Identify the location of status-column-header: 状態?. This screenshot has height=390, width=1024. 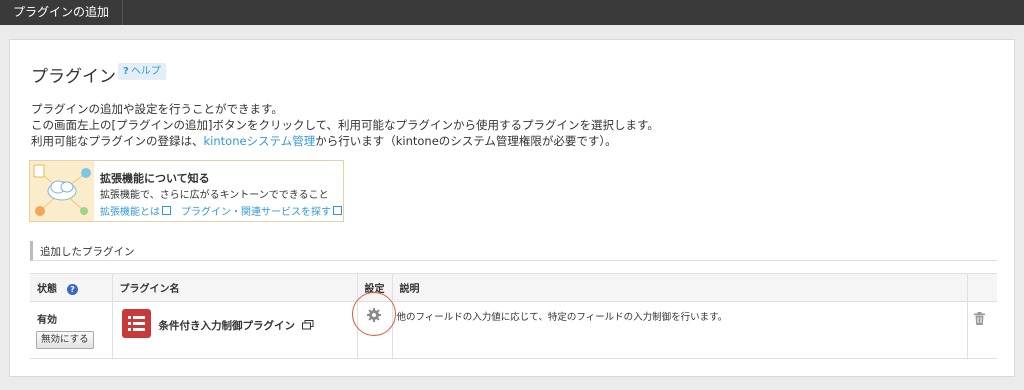
(71, 287).